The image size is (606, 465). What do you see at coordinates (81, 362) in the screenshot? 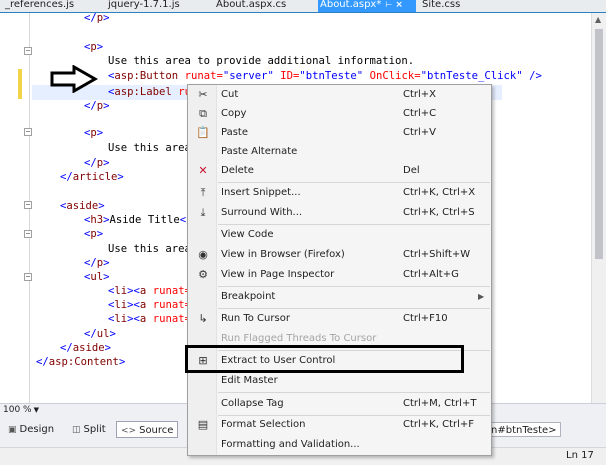
I see `code-line: </asp:Content>` at bounding box center [81, 362].